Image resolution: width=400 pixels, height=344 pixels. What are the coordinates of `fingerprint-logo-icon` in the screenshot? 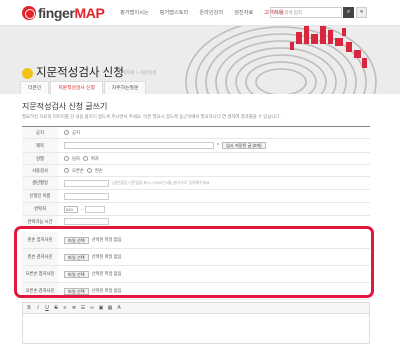 It's located at (29, 13).